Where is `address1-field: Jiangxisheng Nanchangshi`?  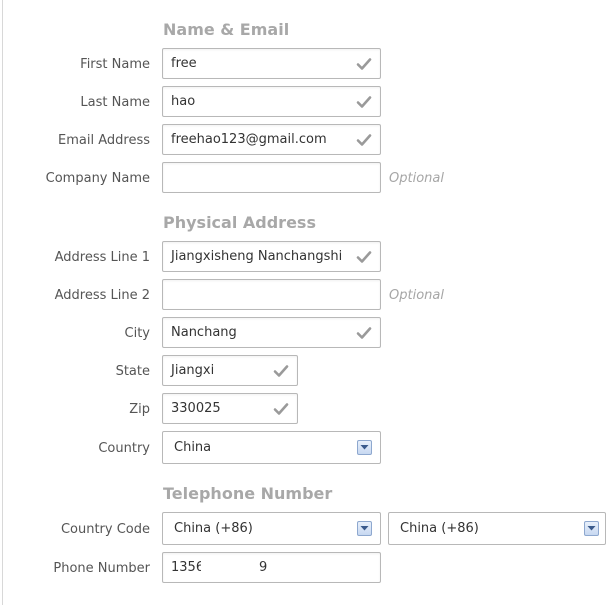
address1-field: Jiangxisheng Nanchangshi is located at coordinates (271, 256).